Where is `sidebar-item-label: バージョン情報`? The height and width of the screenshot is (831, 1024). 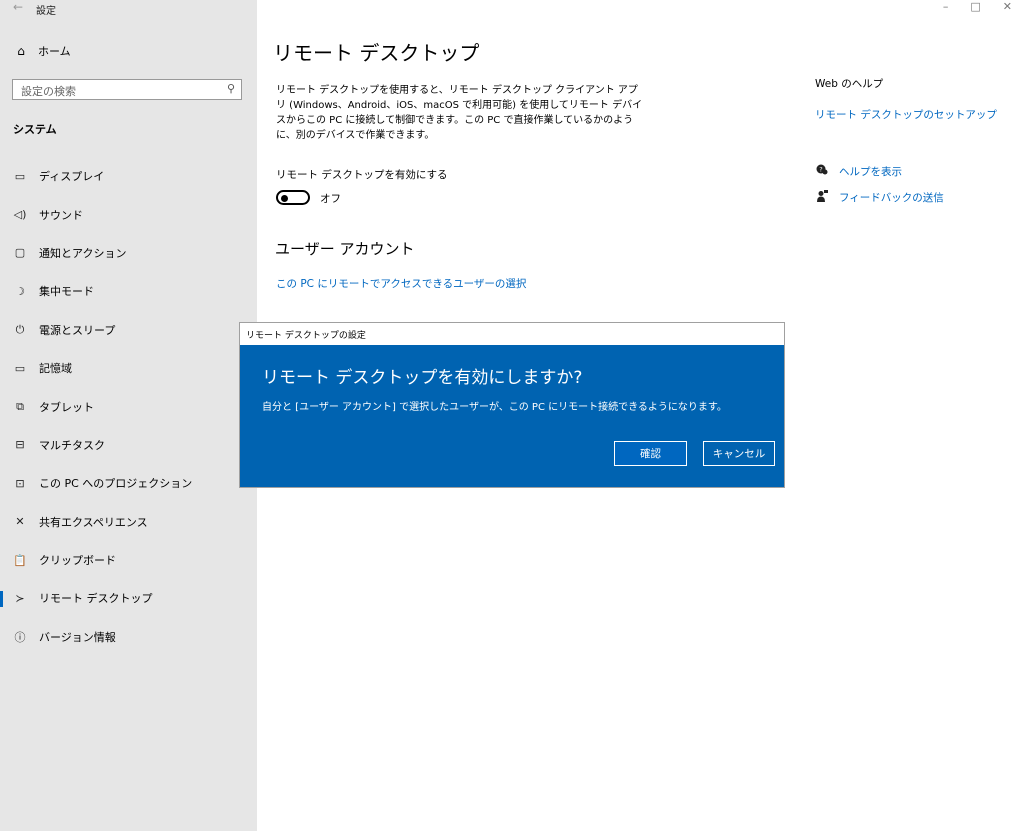 sidebar-item-label: バージョン情報 is located at coordinates (77, 637).